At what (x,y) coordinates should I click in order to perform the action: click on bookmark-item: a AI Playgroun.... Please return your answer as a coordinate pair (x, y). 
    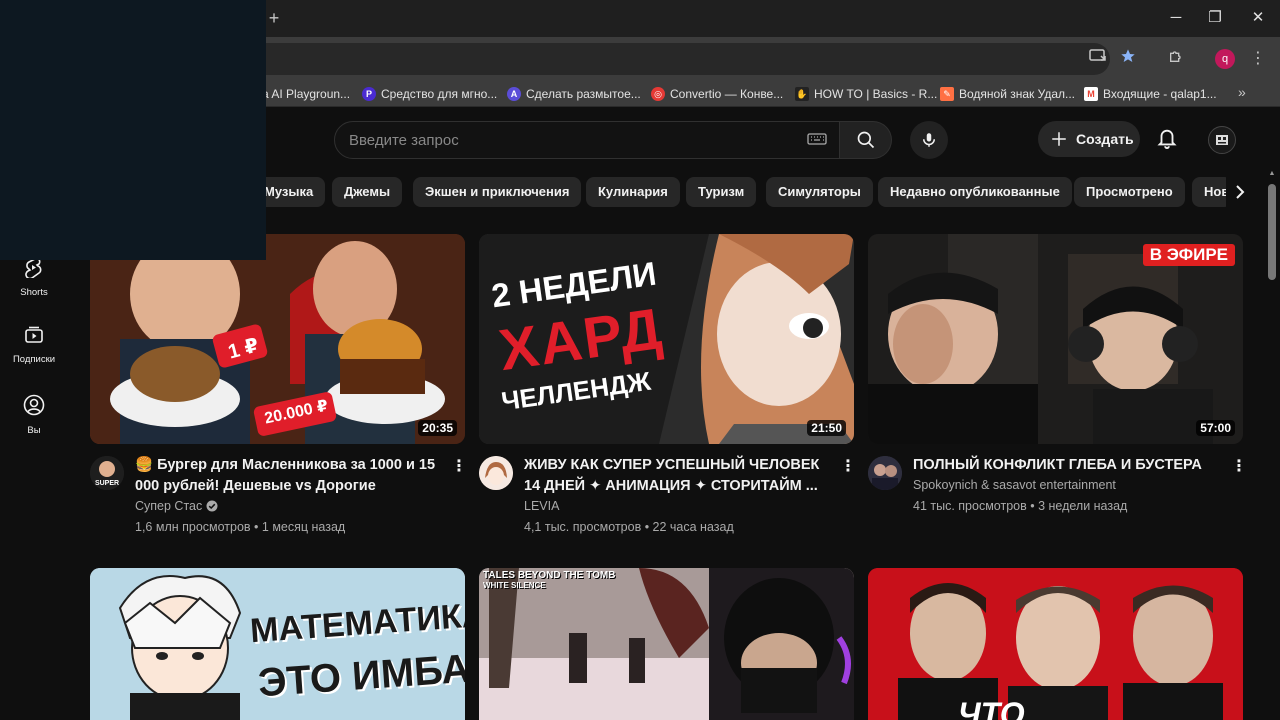
    Looking at the image, I should click on (306, 94).